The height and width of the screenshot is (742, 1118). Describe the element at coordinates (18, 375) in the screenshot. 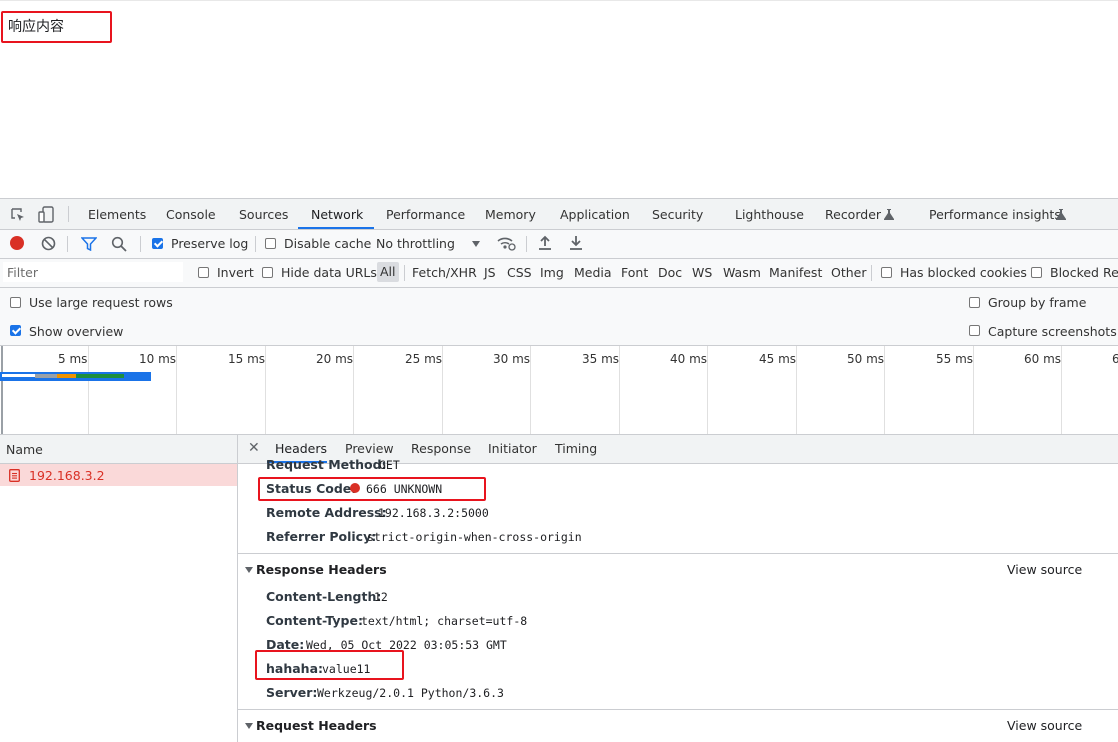

I see `overview-bar-stall` at that location.